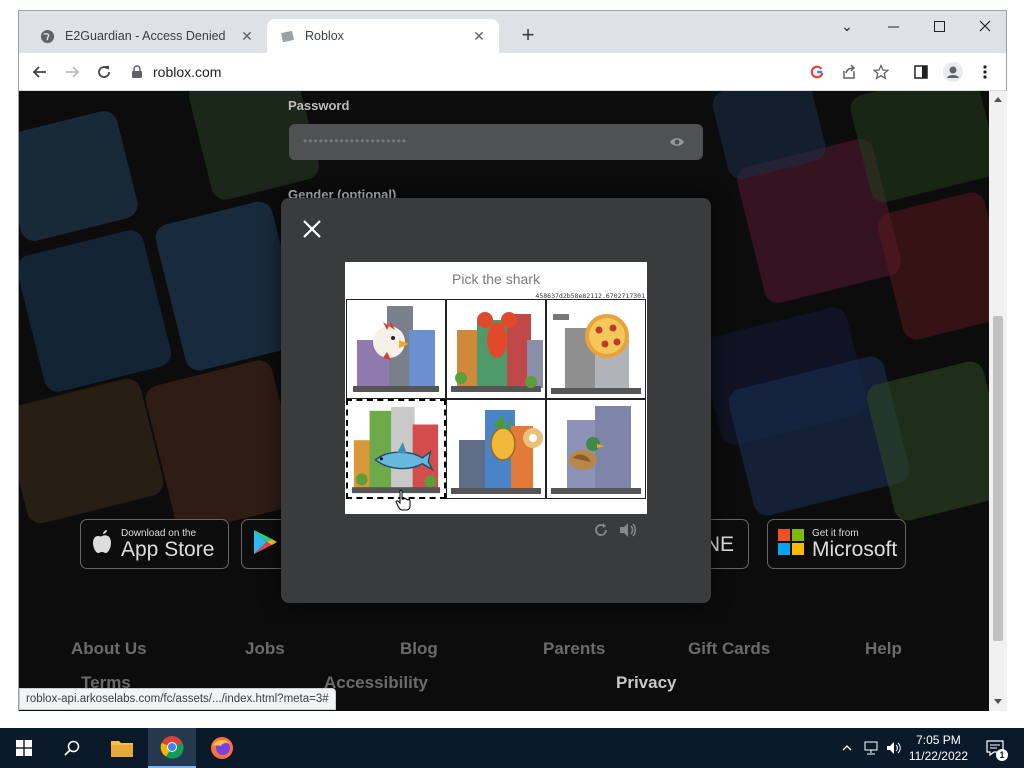 Image resolution: width=1024 pixels, height=768 pixels. Describe the element at coordinates (847, 748) in the screenshot. I see `tray-overflow-icon` at that location.